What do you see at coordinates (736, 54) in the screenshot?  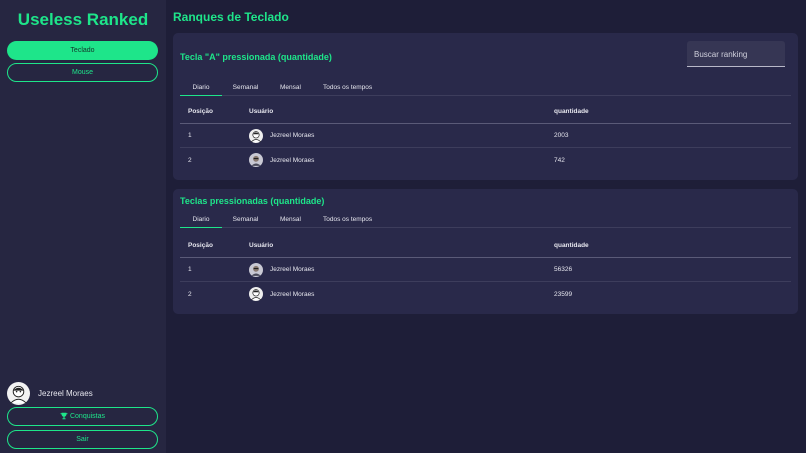 I see `search-input: Buscar ranking` at bounding box center [736, 54].